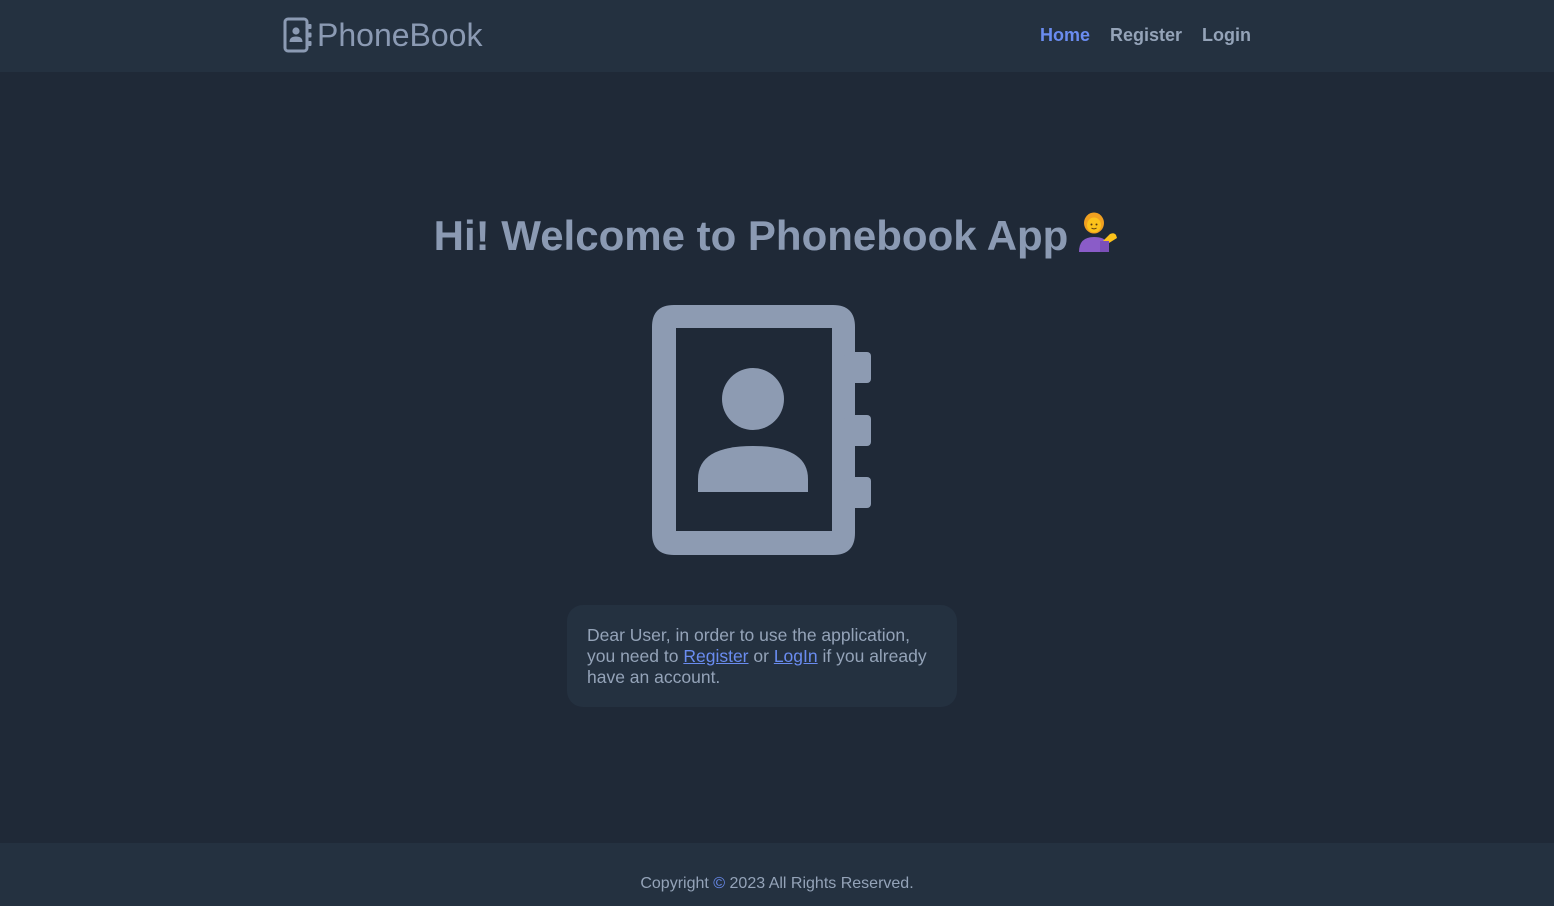 This screenshot has height=906, width=1554. What do you see at coordinates (715, 656) in the screenshot?
I see `notice-register-link: Register` at bounding box center [715, 656].